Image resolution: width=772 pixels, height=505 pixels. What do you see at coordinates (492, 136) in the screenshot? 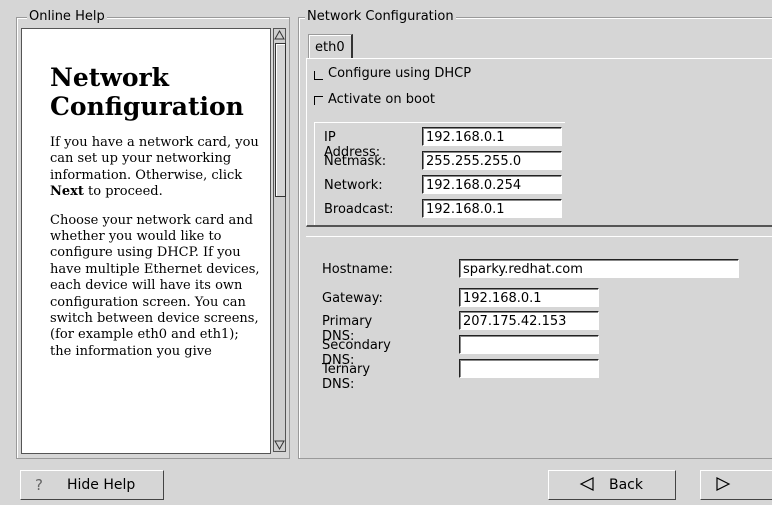
I see `ip-address-field: 192.168.0.1` at bounding box center [492, 136].